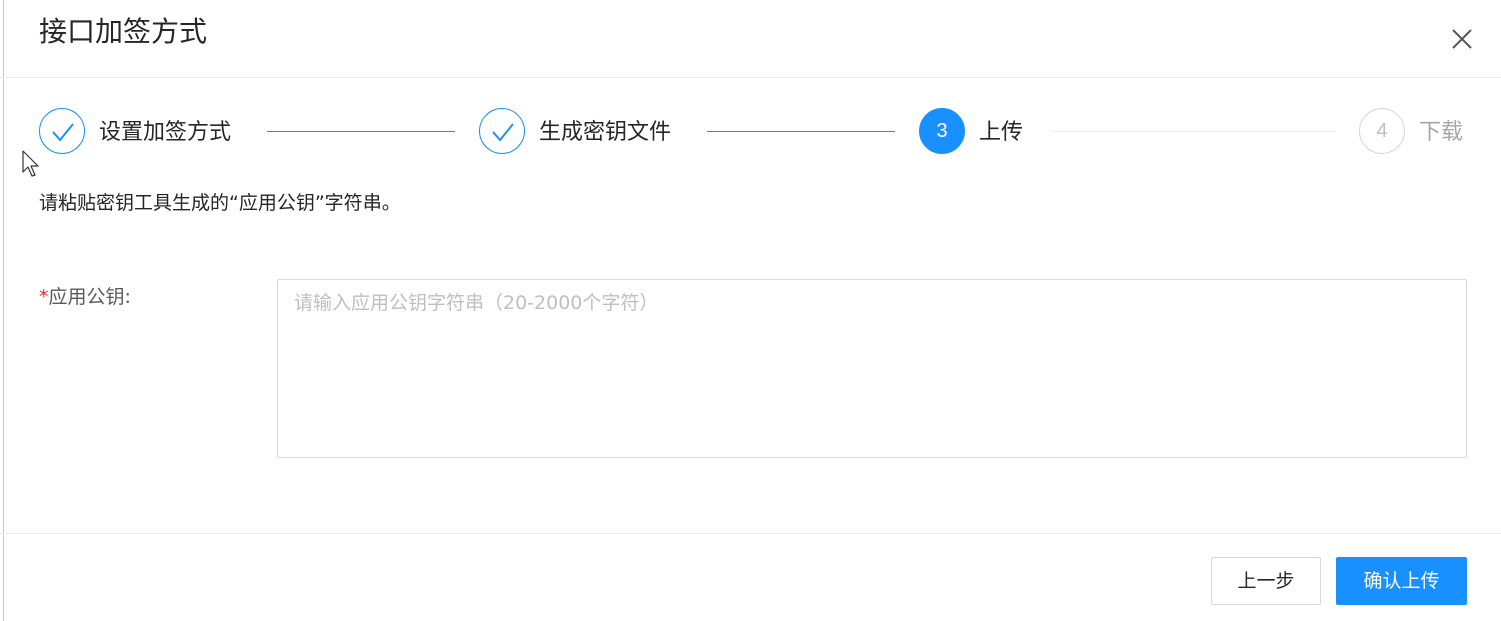  What do you see at coordinates (1401, 581) in the screenshot?
I see `confirm-upload-button: 确认上传` at bounding box center [1401, 581].